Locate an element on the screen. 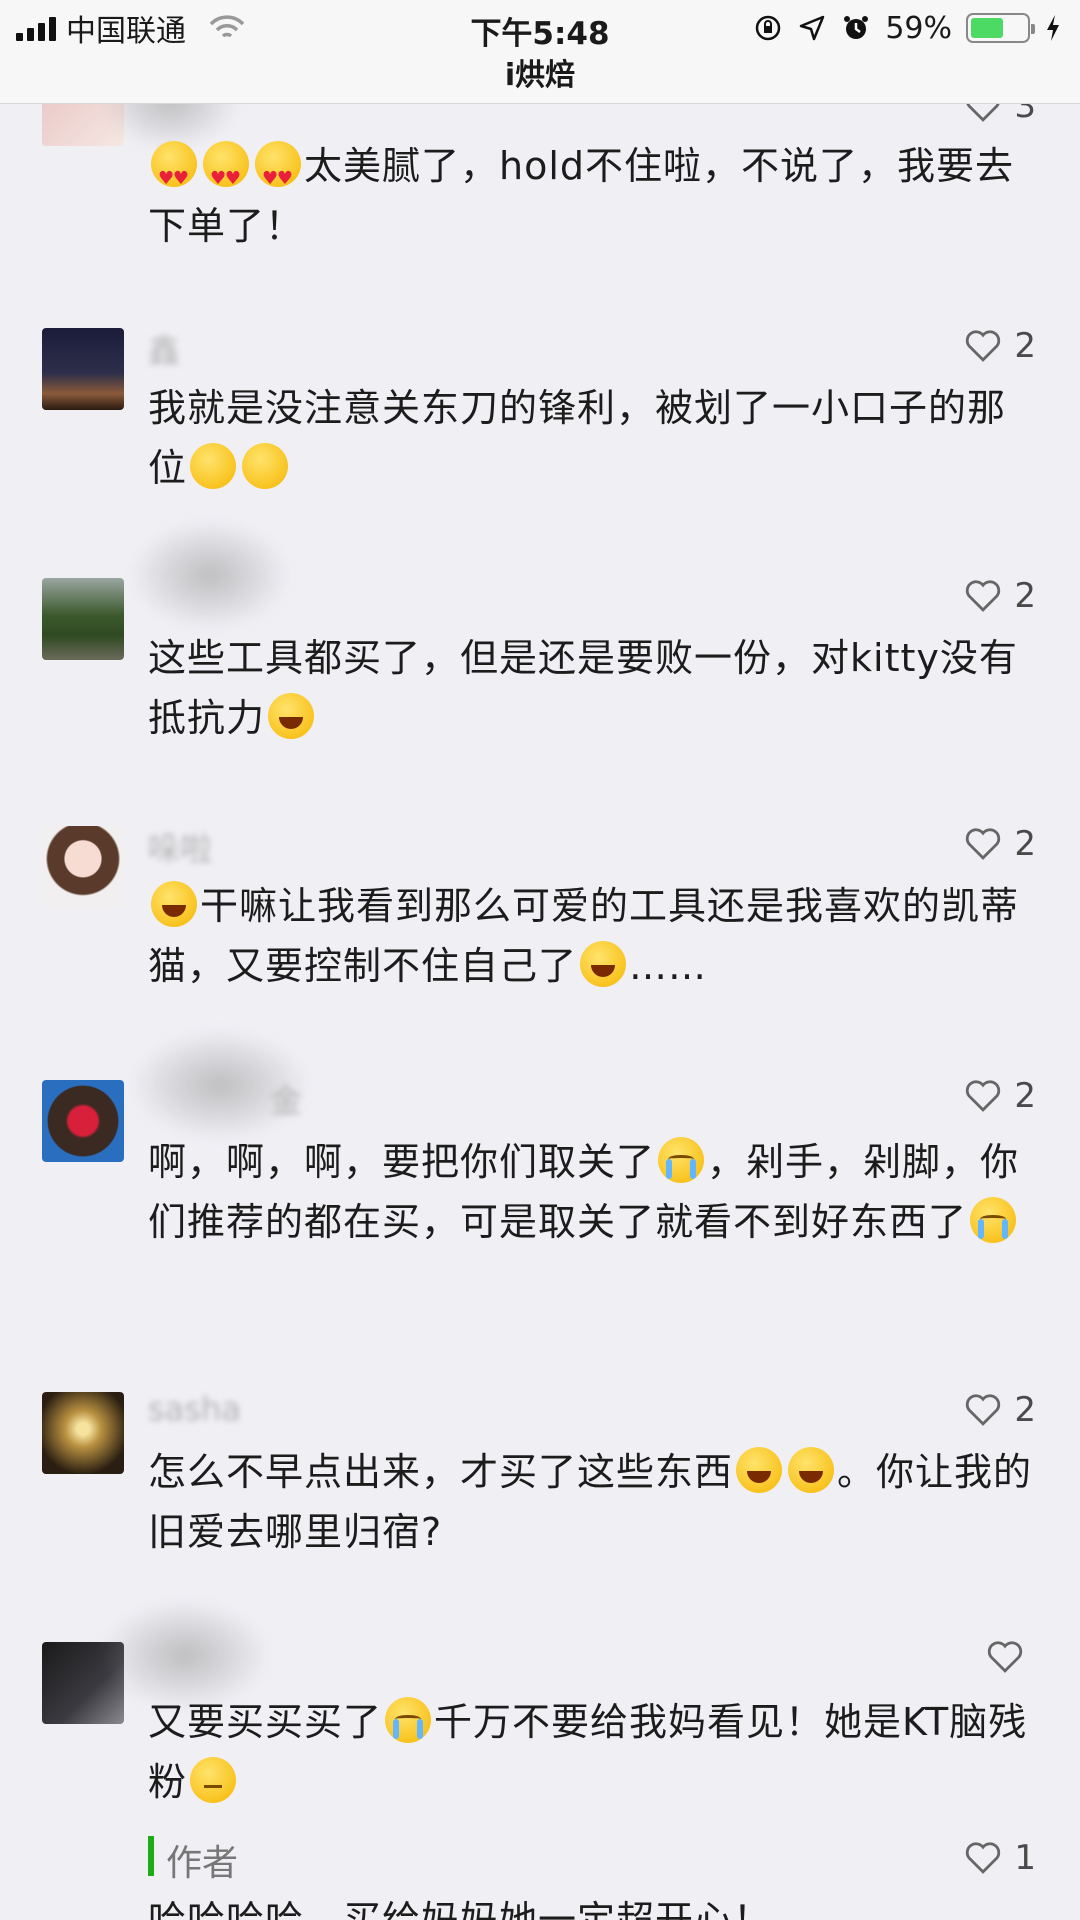 This screenshot has width=1080, height=1920. author-reply-bar is located at coordinates (151, 1856).